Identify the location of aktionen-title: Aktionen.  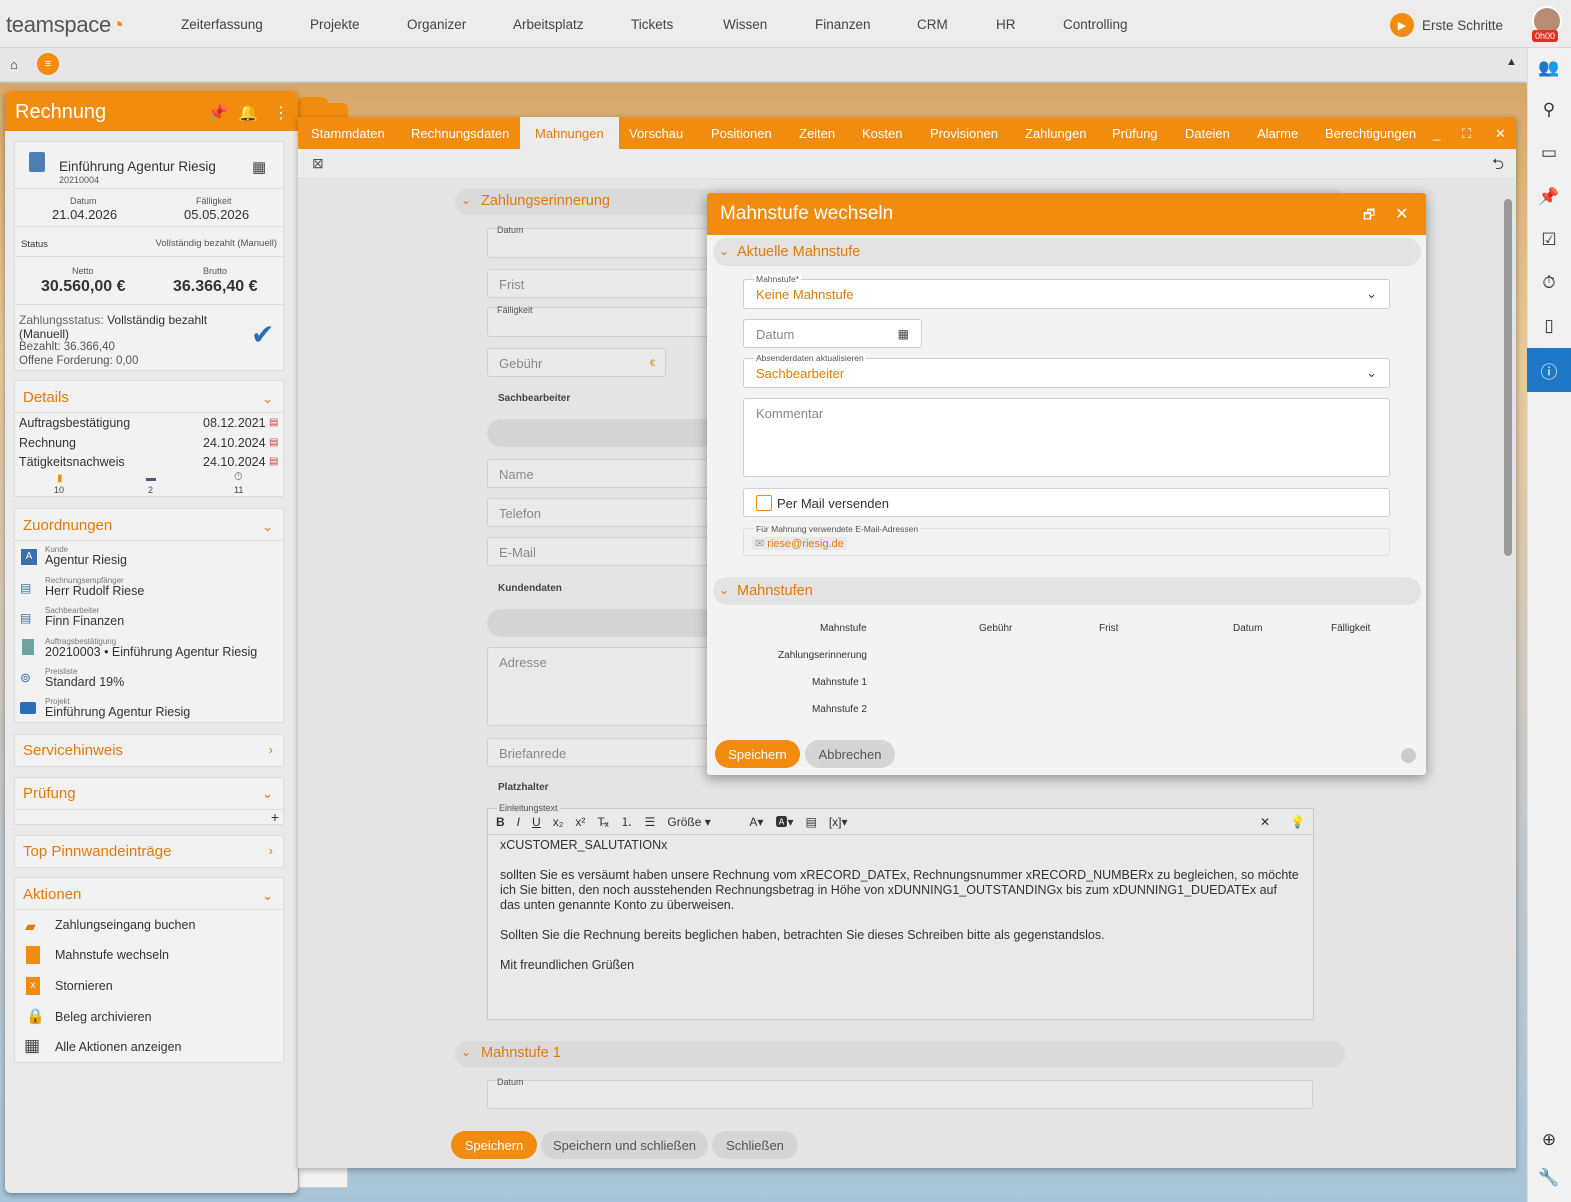
(52, 894).